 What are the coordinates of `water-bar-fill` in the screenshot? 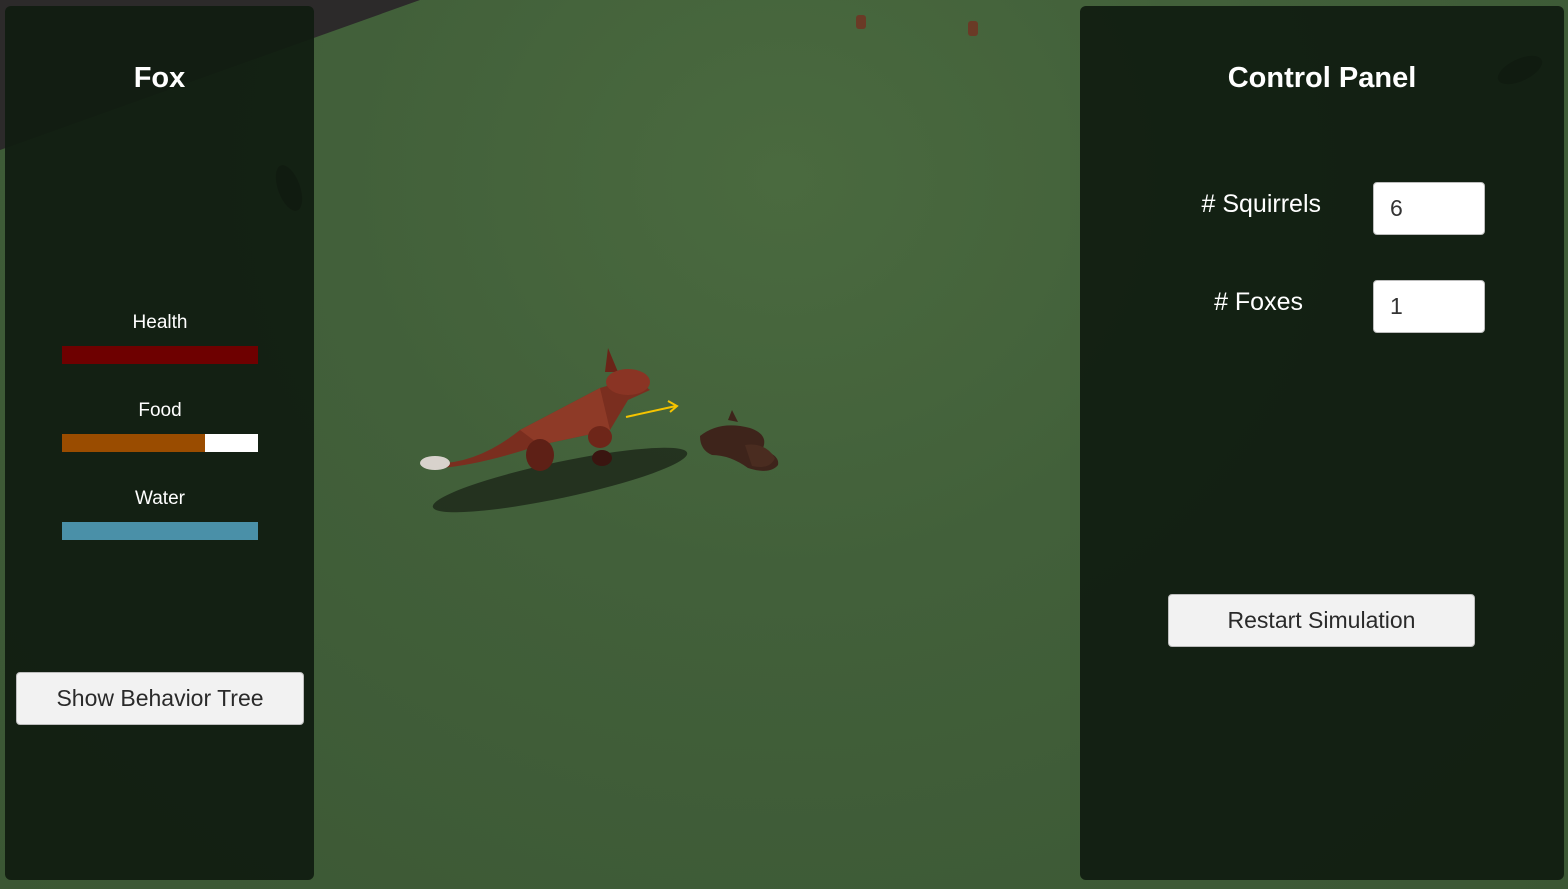 It's located at (160, 531).